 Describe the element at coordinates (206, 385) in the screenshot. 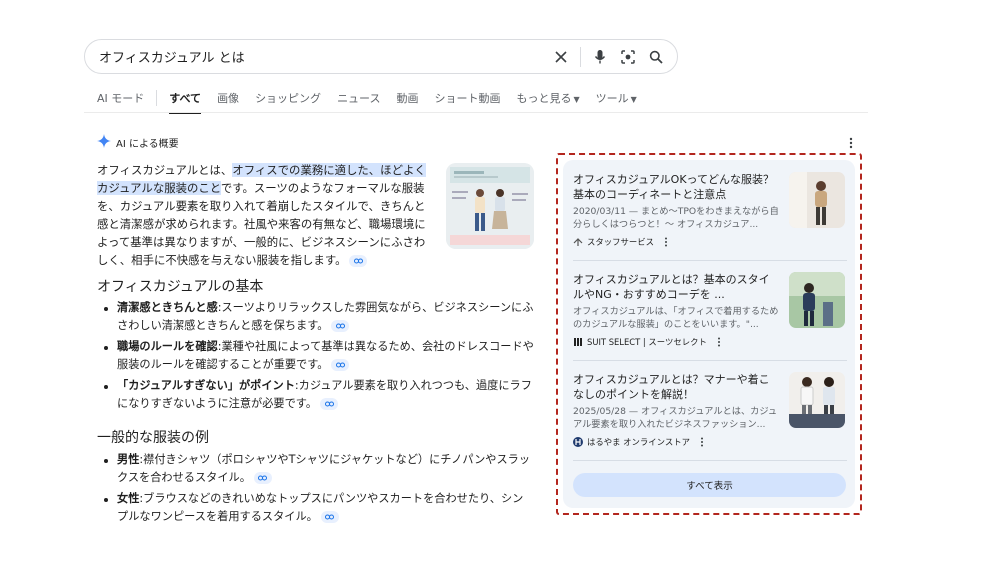

I see `list-item-term: 「カジュアルすぎない」がポイント` at that location.